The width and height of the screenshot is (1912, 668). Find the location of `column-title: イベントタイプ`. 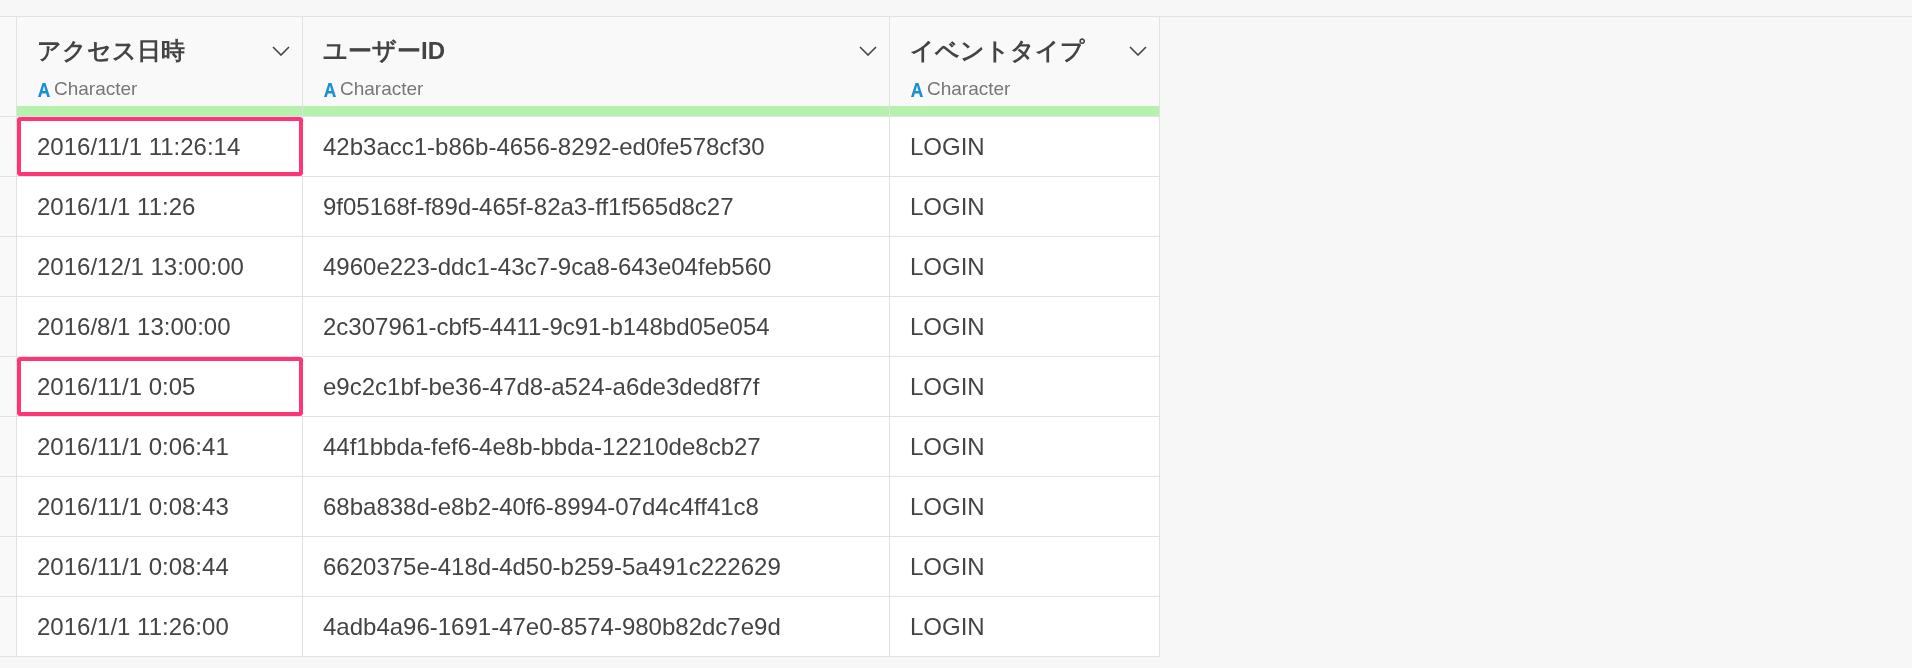

column-title: イベントタイプ is located at coordinates (997, 51).